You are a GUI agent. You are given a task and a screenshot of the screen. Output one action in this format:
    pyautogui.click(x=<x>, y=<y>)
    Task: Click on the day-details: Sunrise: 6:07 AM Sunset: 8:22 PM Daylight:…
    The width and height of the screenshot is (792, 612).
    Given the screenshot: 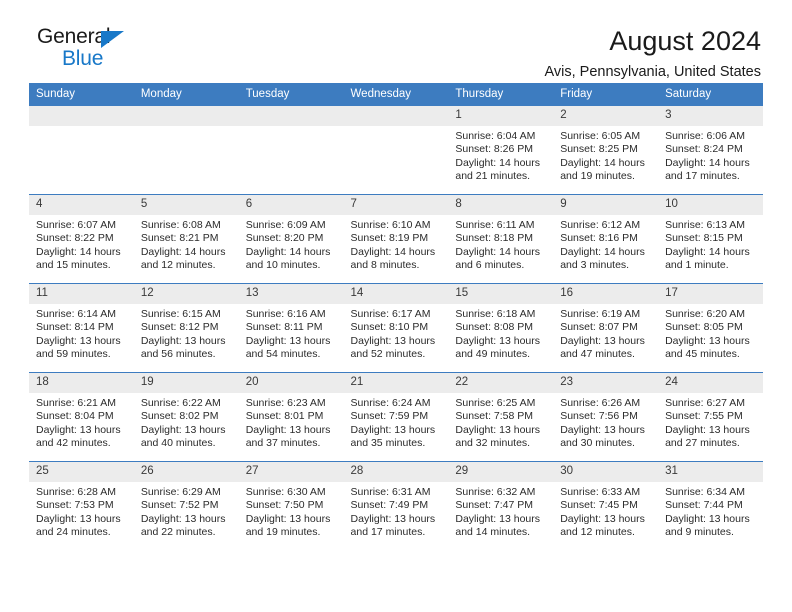 What is the action you would take?
    pyautogui.click(x=81, y=244)
    